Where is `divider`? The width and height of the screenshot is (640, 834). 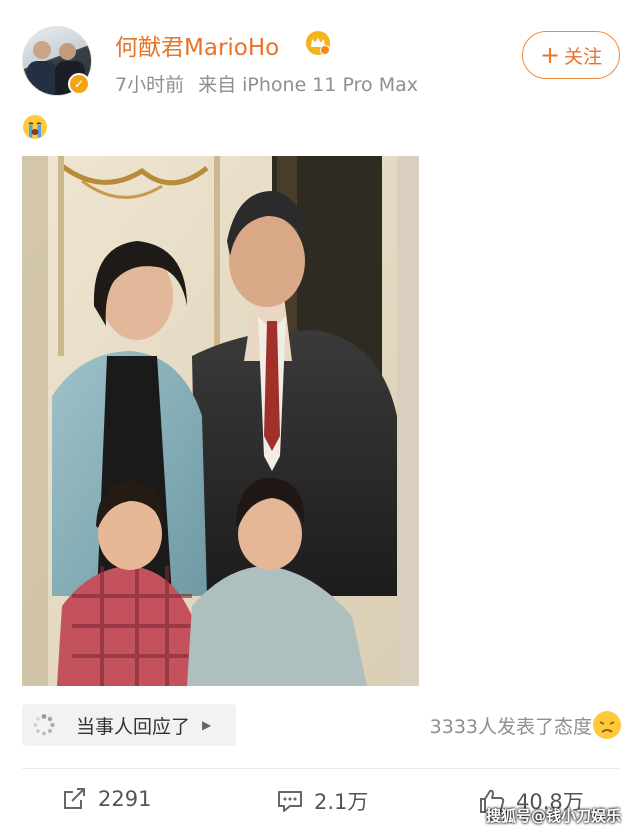 divider is located at coordinates (321, 768).